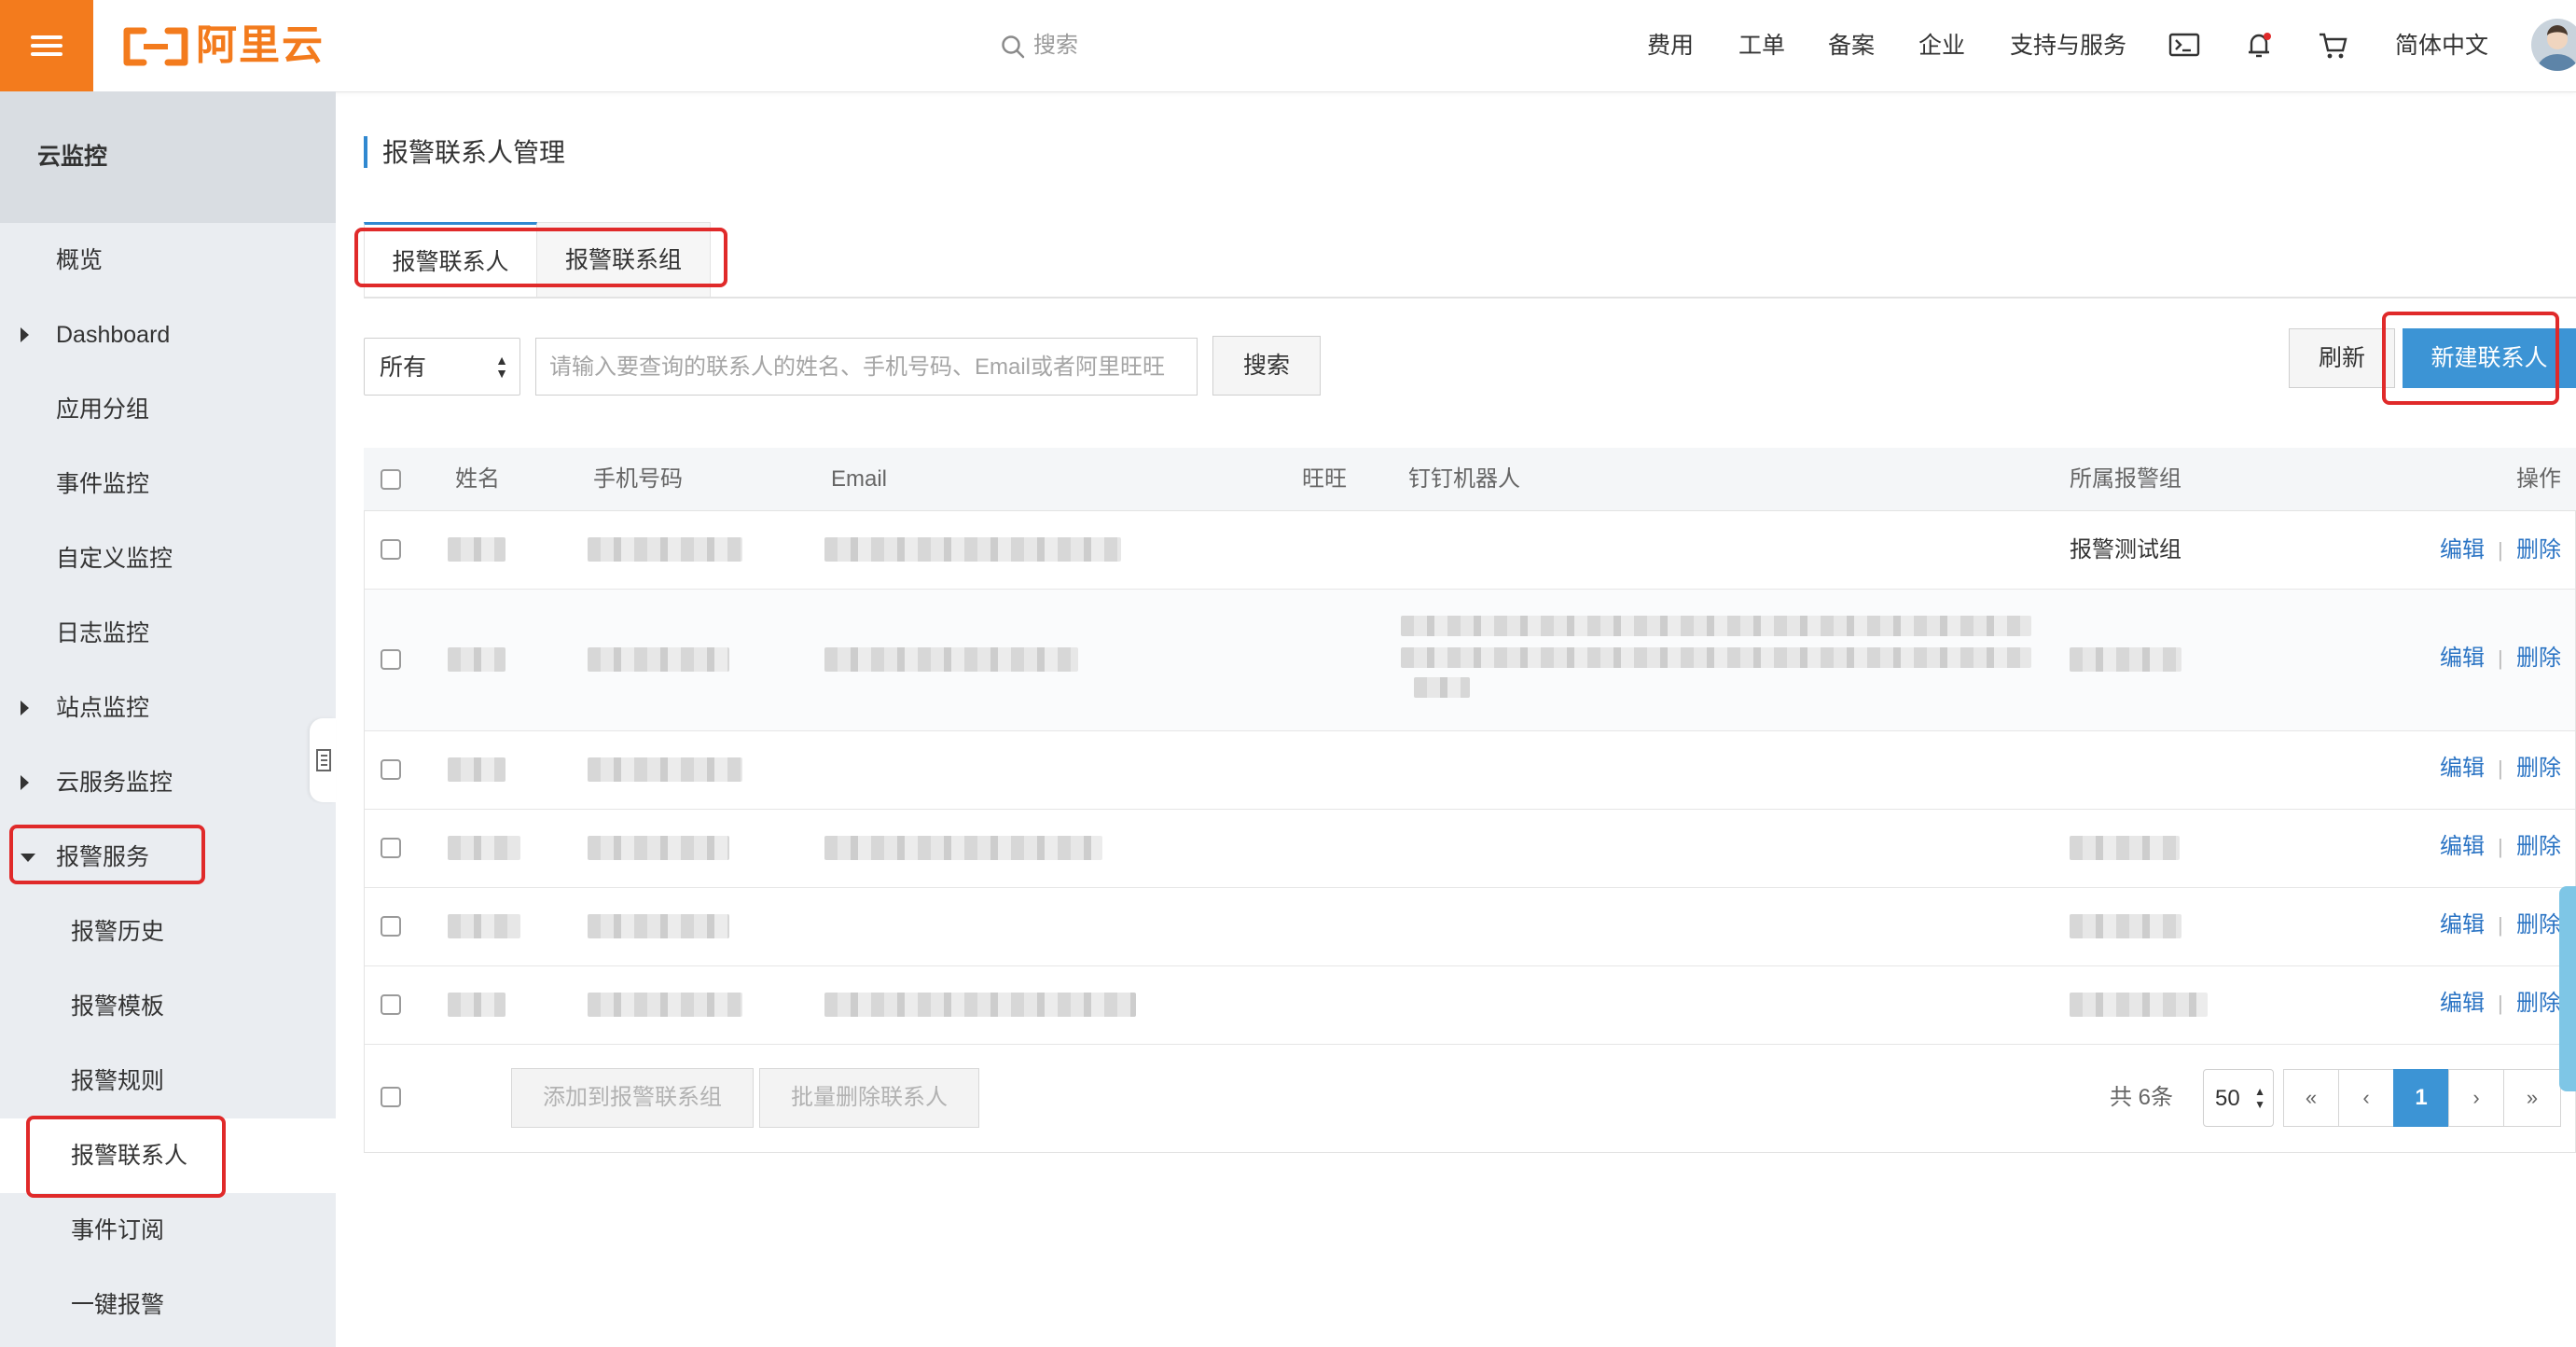 The height and width of the screenshot is (1347, 2576). I want to click on select-all-checkbox, so click(391, 479).